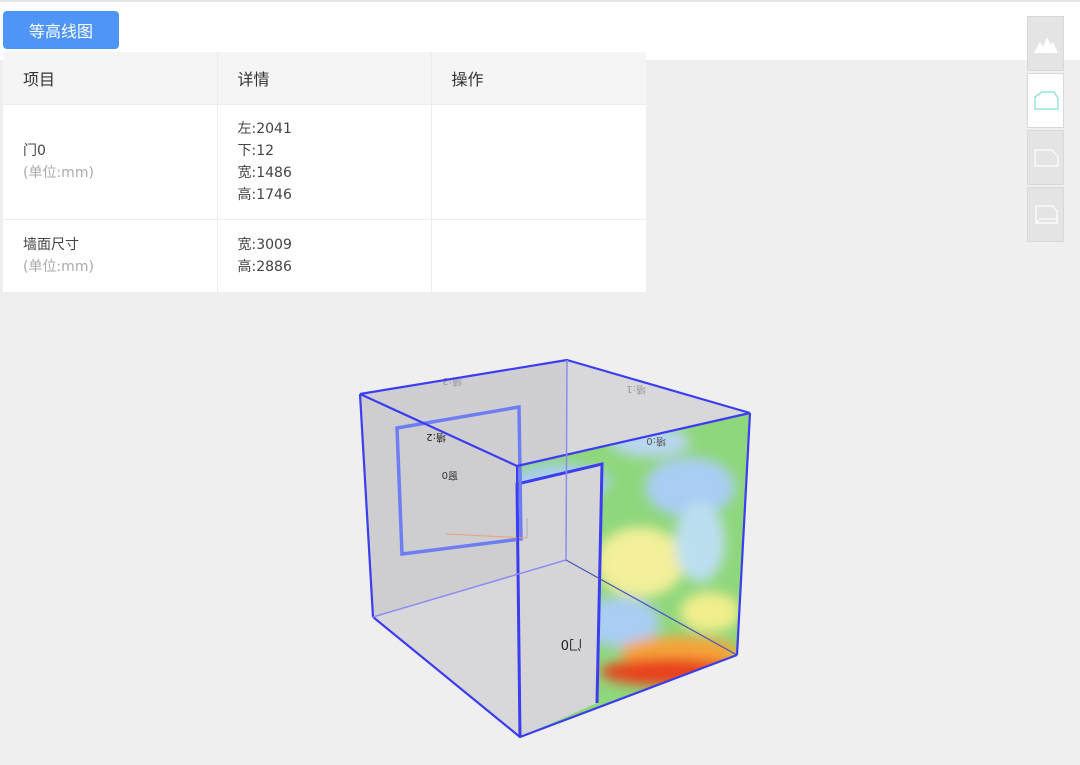  I want to click on column-header-details: 详情, so click(324, 78).